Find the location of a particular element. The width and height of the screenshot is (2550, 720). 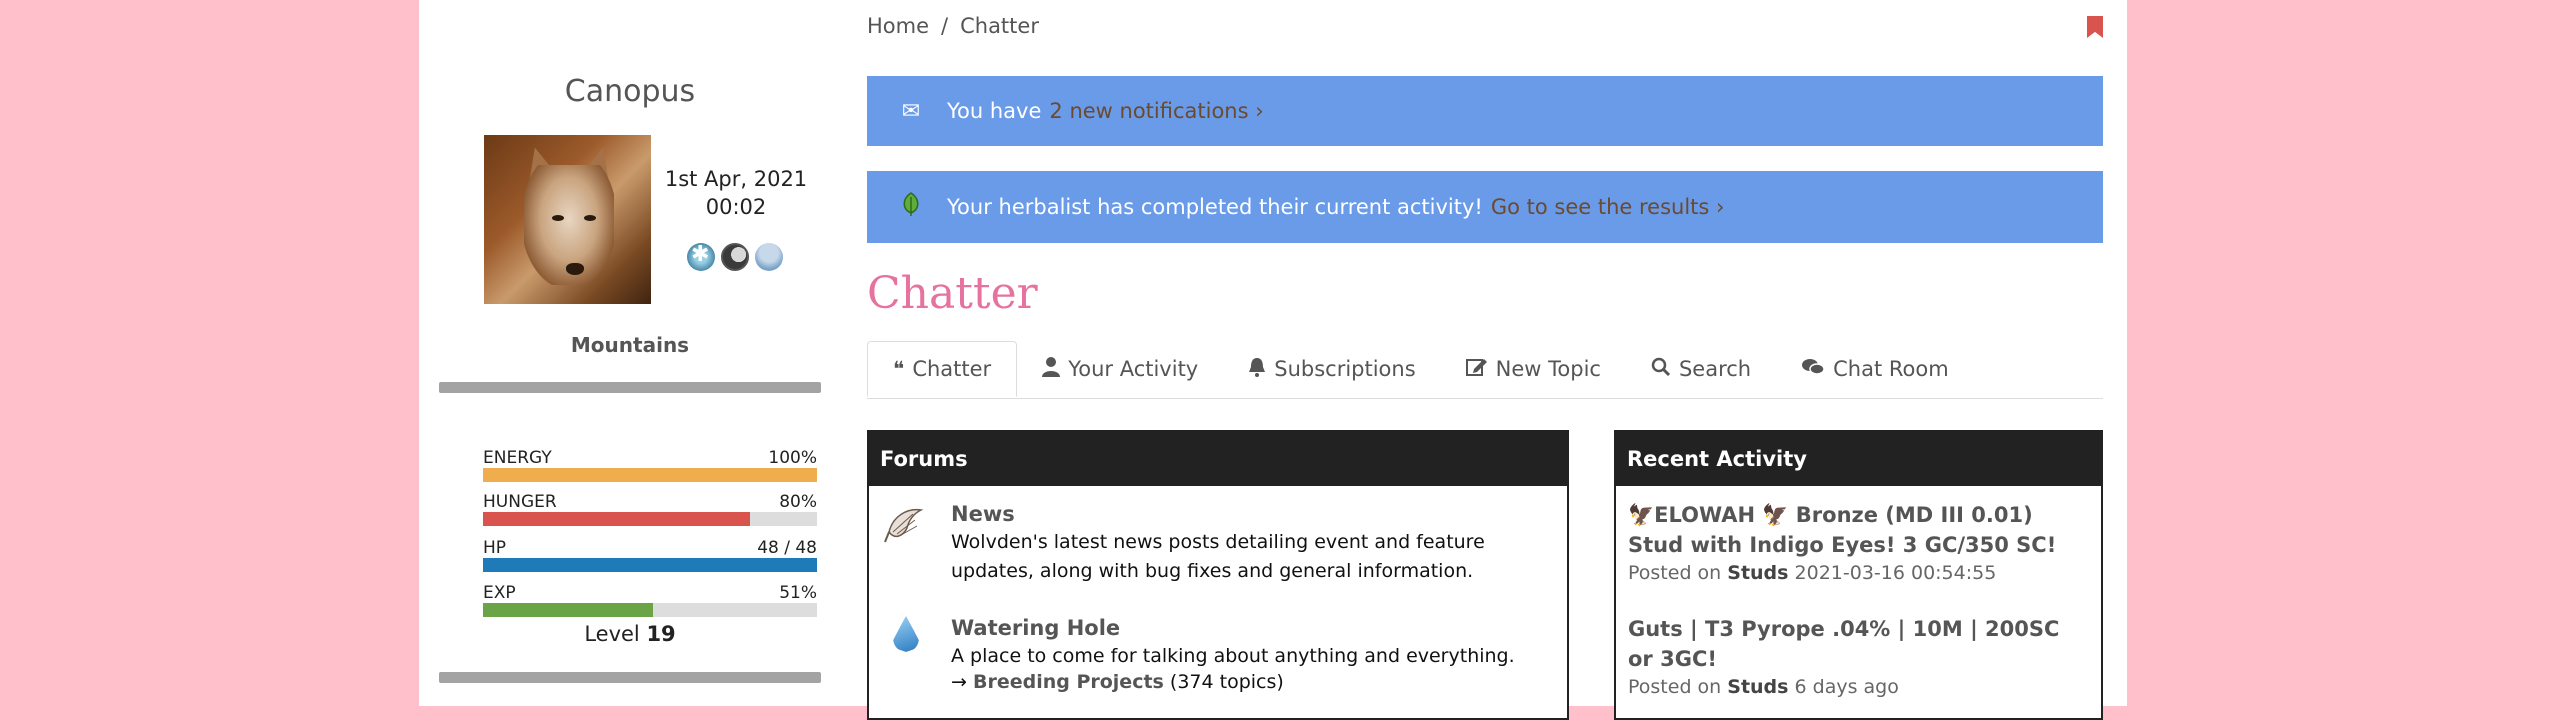

divider-bar-top is located at coordinates (630, 387).